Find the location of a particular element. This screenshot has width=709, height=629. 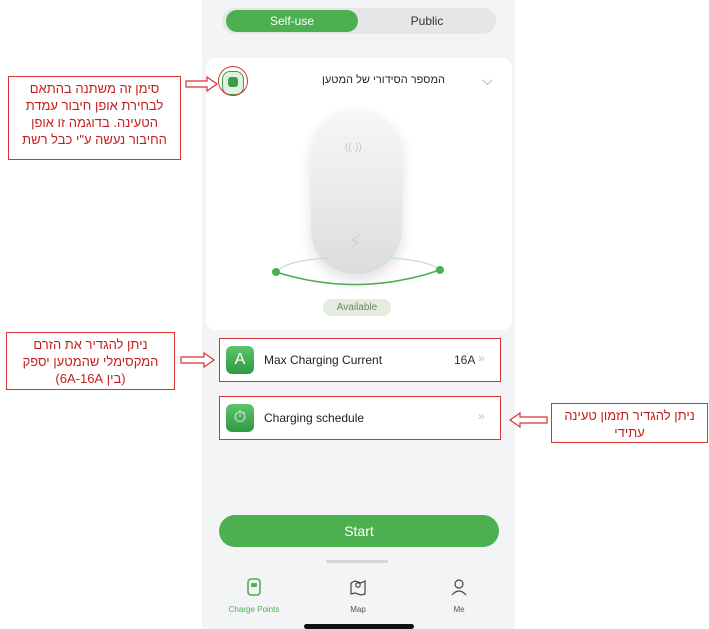

tab-public: Public is located at coordinates (427, 21).